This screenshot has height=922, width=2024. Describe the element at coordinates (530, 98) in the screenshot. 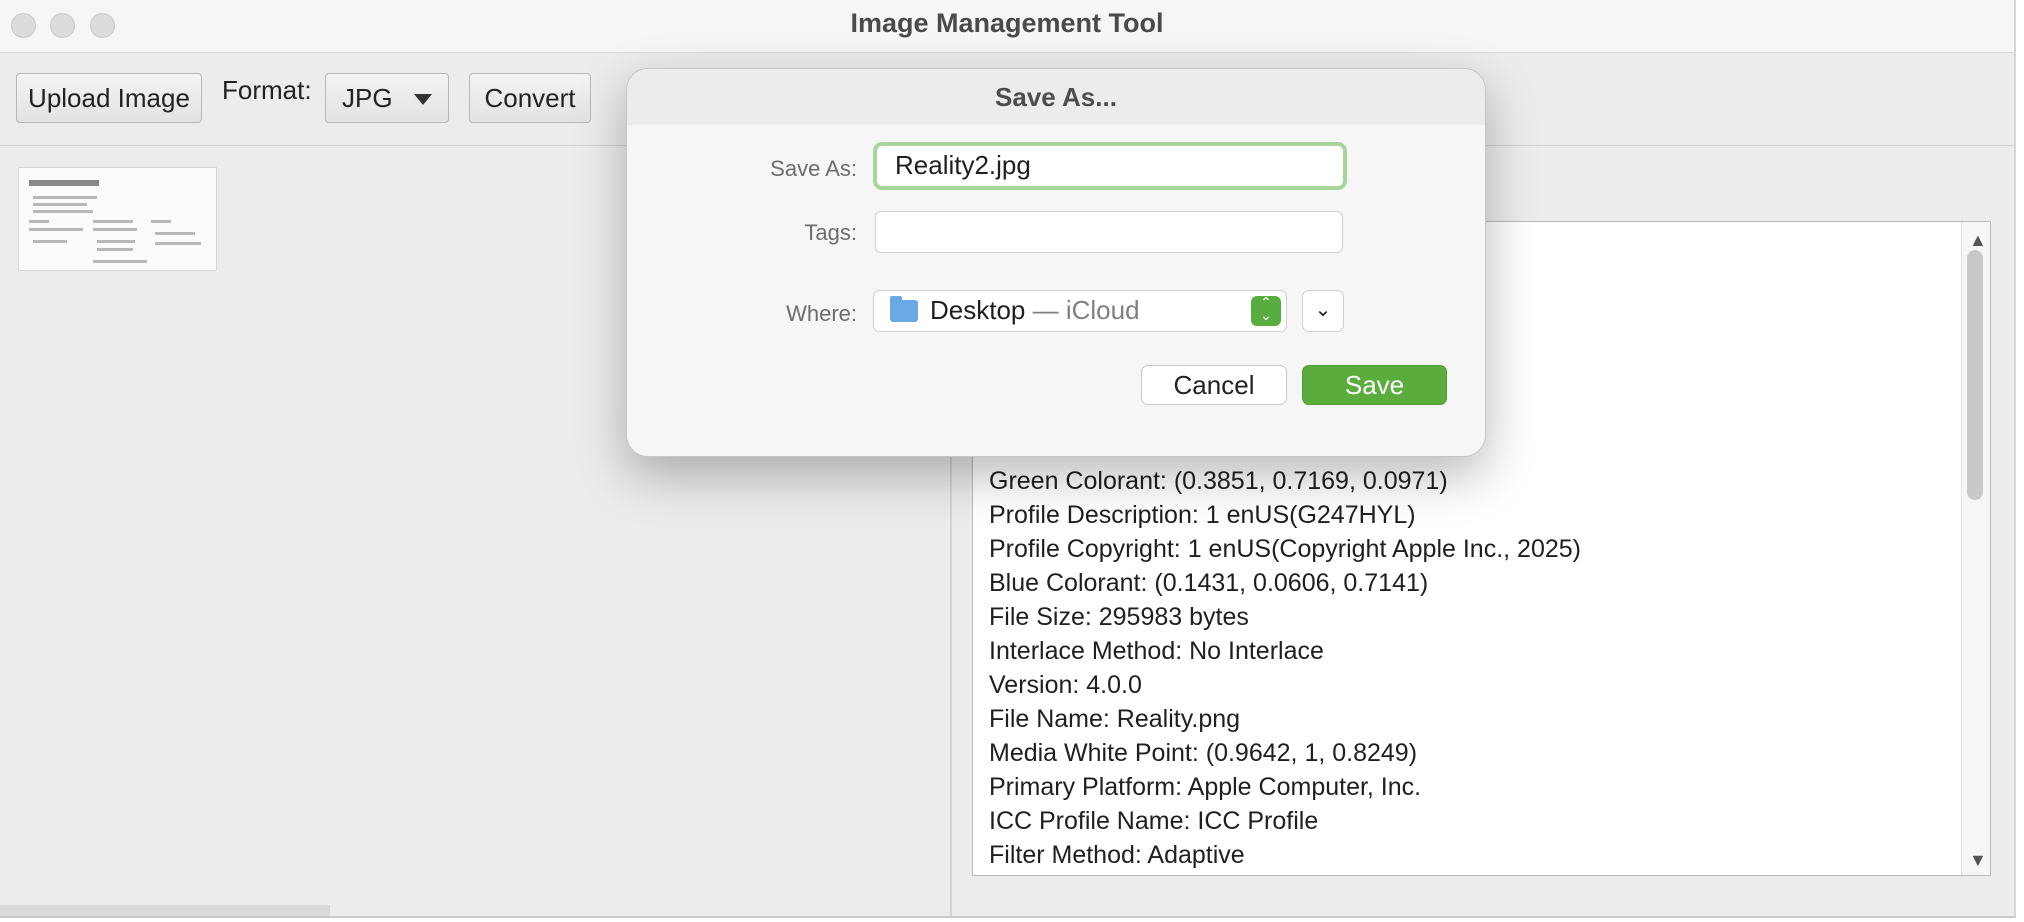

I see `convert-button: Convert` at that location.